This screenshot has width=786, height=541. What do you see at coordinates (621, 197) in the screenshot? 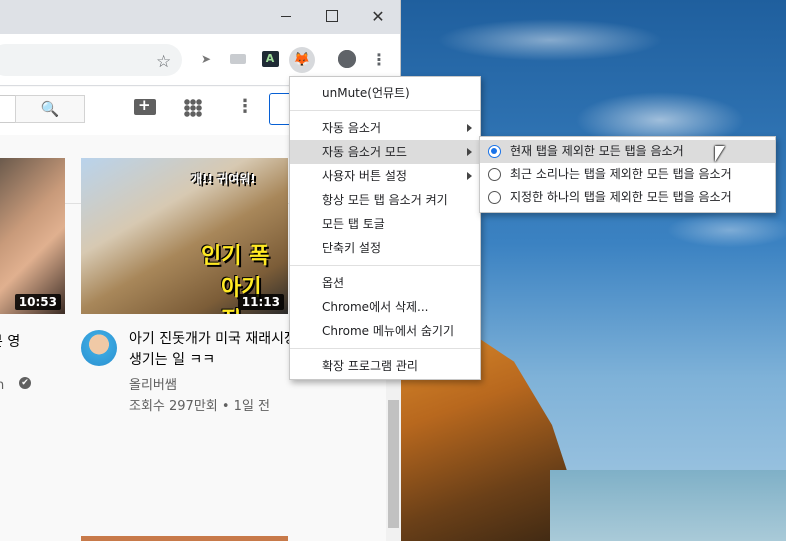
I see `submenu-option-label: 지정한 하나의 탭을 제외한 모든 탭을 음소거` at bounding box center [621, 197].